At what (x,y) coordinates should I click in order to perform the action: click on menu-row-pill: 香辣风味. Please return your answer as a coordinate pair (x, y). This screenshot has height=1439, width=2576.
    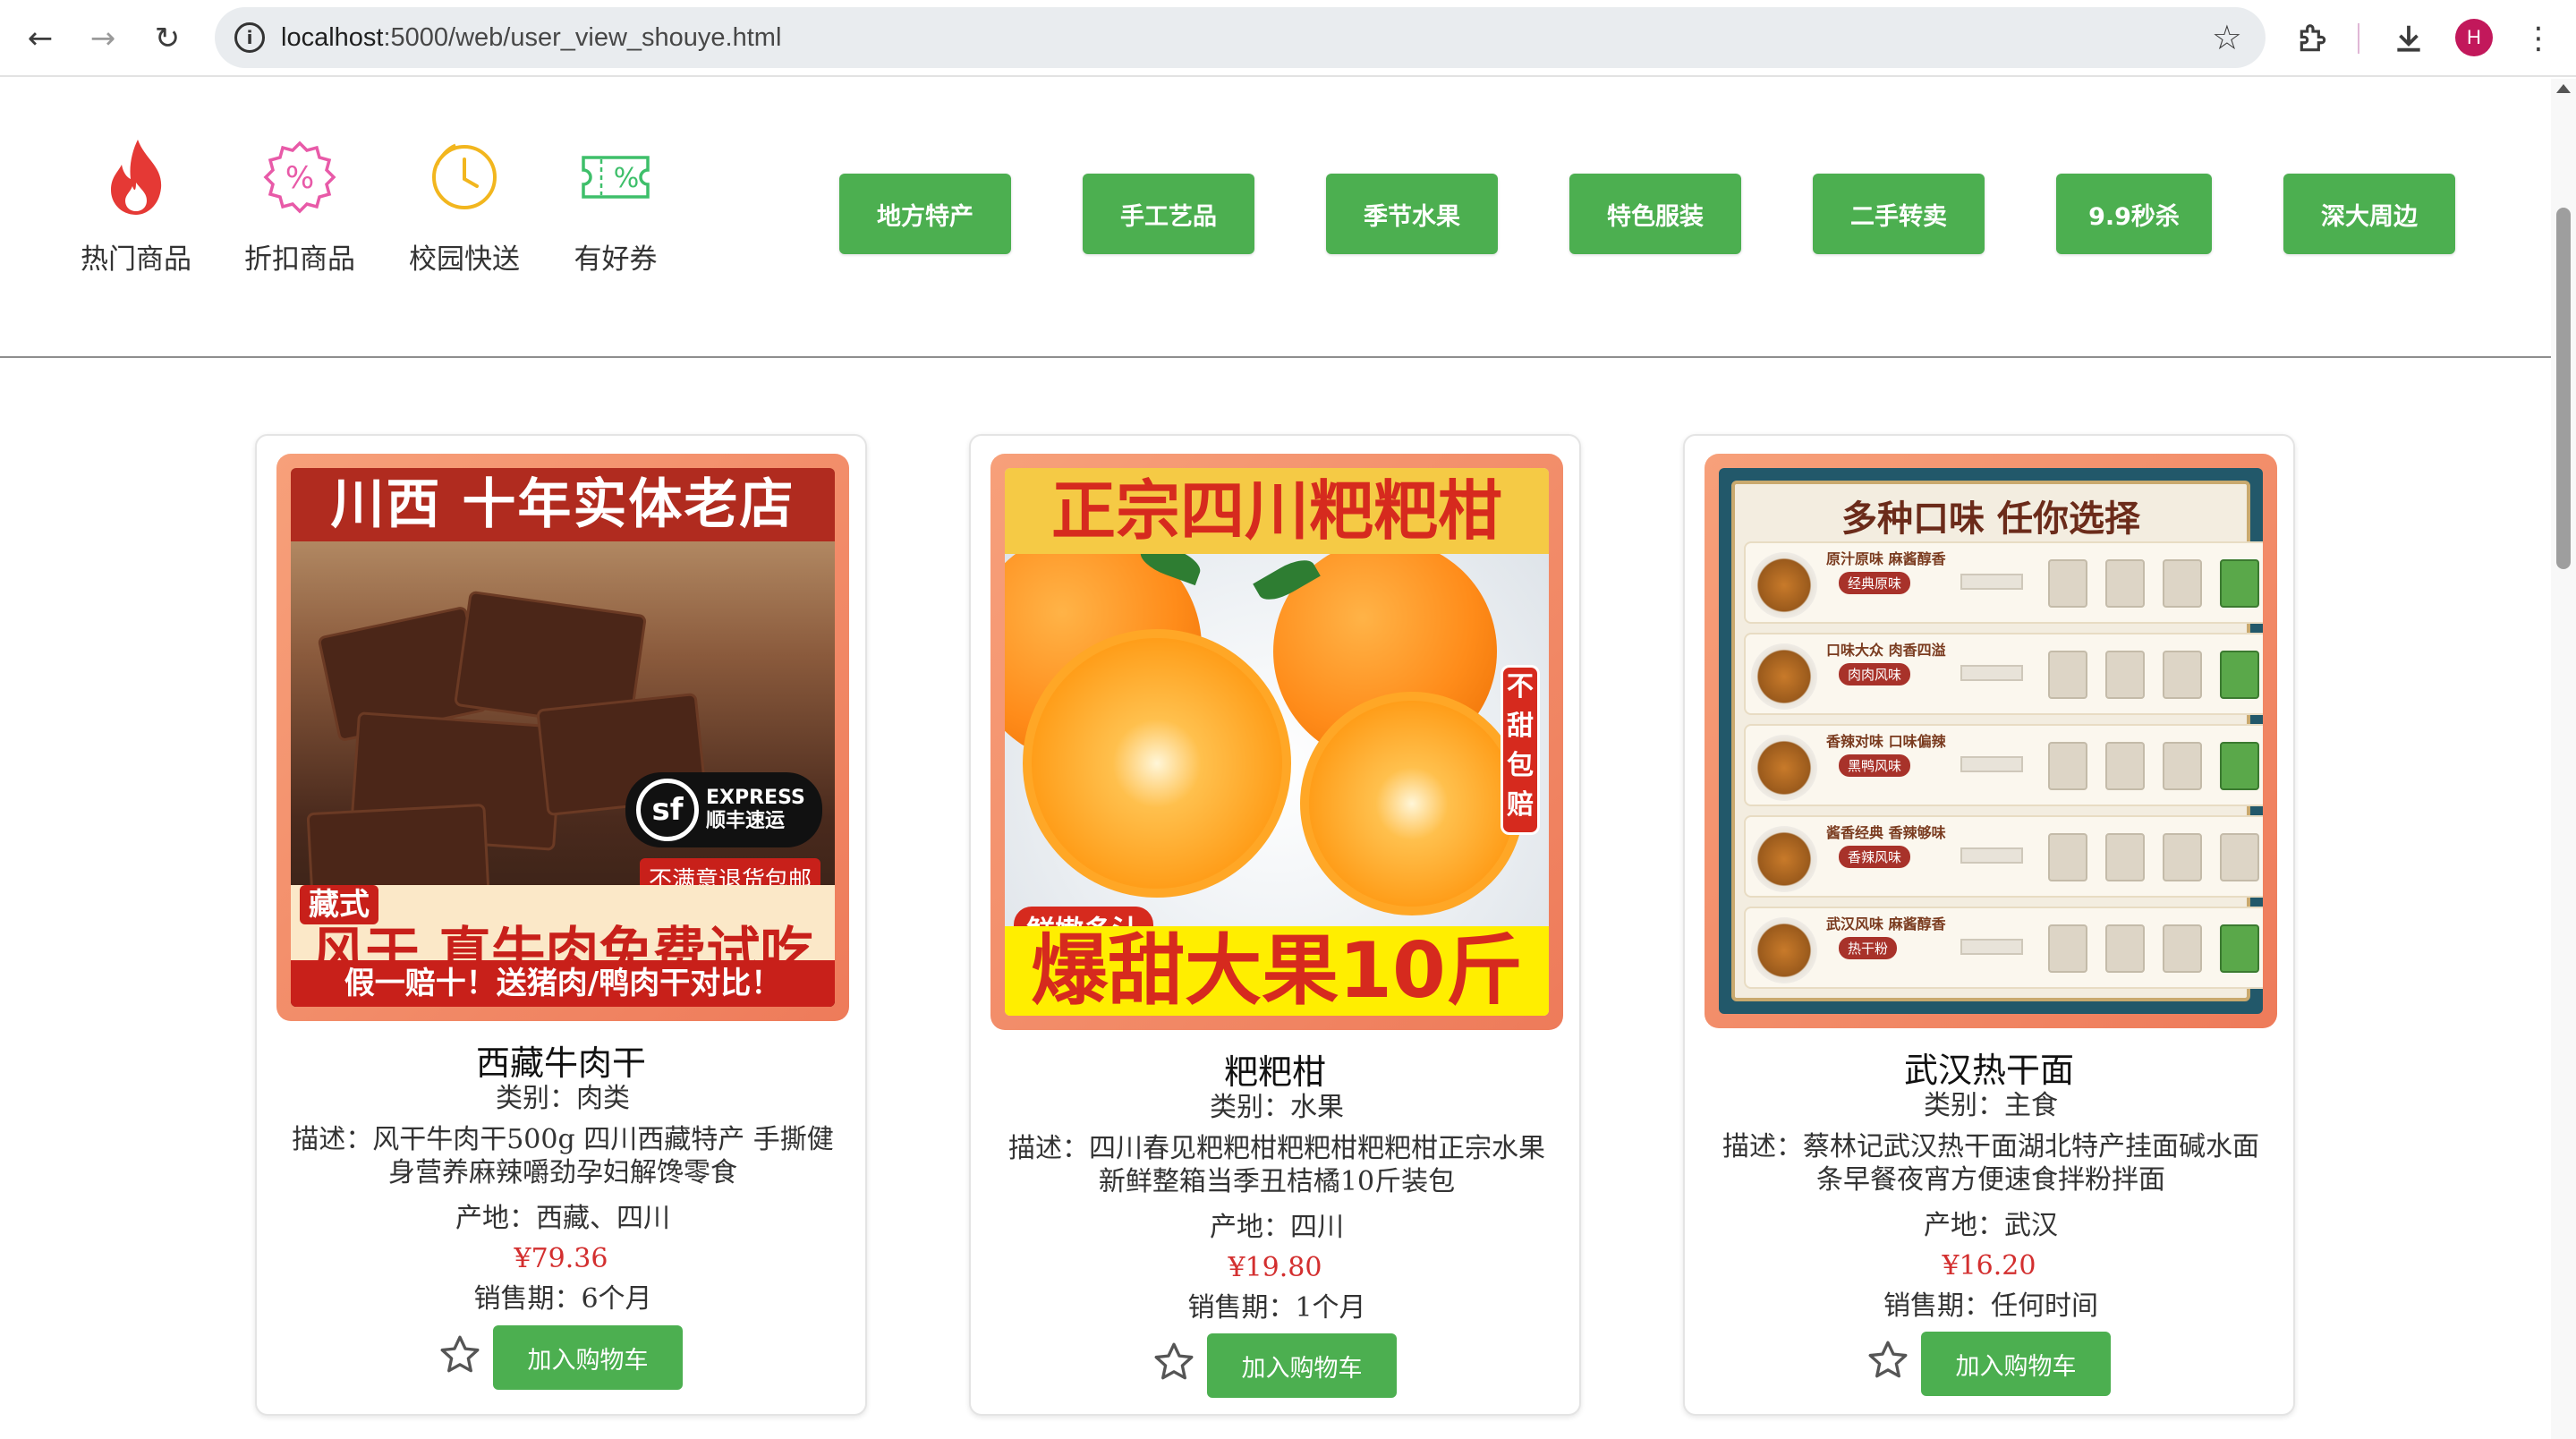
    Looking at the image, I should click on (1875, 857).